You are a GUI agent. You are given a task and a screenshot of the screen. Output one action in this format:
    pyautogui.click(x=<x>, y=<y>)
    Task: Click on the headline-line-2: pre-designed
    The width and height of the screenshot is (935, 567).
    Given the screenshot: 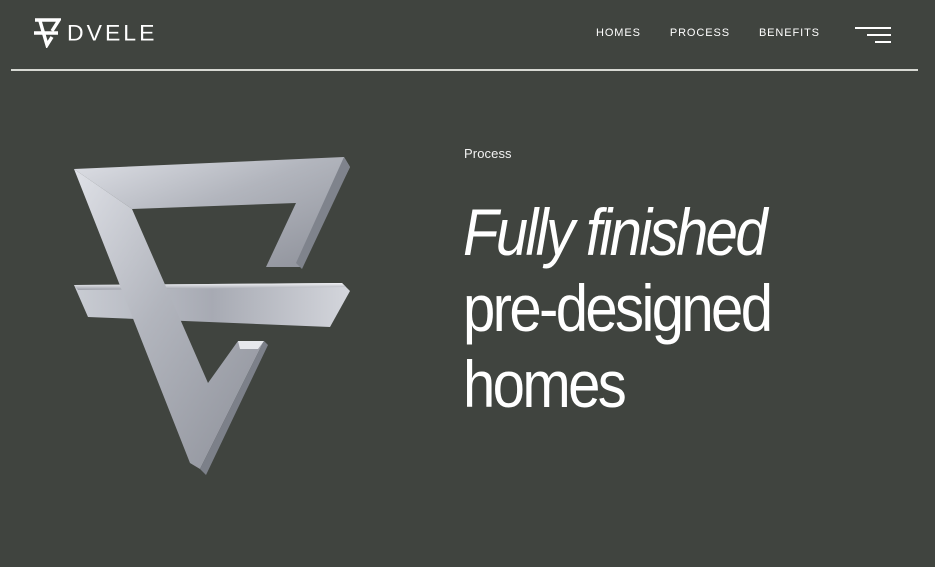 What is the action you would take?
    pyautogui.click(x=618, y=308)
    